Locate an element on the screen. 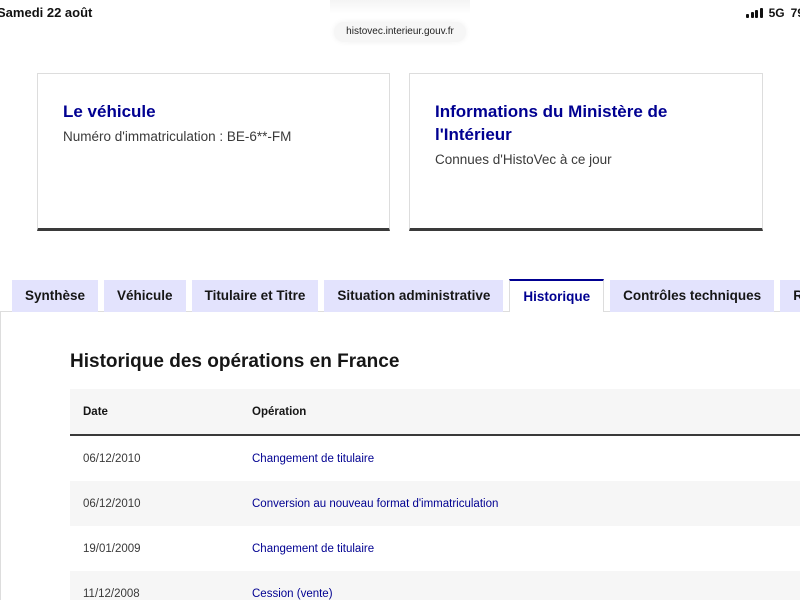 Image resolution: width=800 pixels, height=600 pixels. network-label: 5G is located at coordinates (776, 13).